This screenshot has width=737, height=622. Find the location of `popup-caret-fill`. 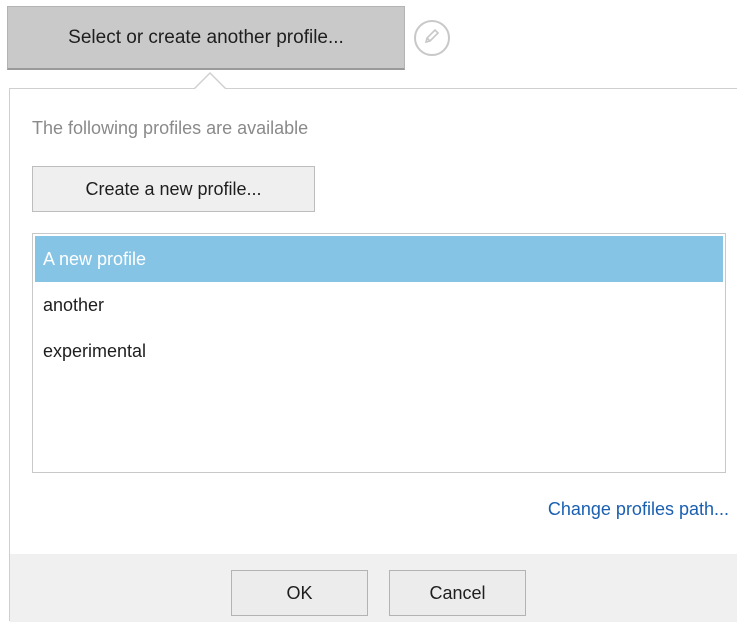

popup-caret-fill is located at coordinates (210, 82).